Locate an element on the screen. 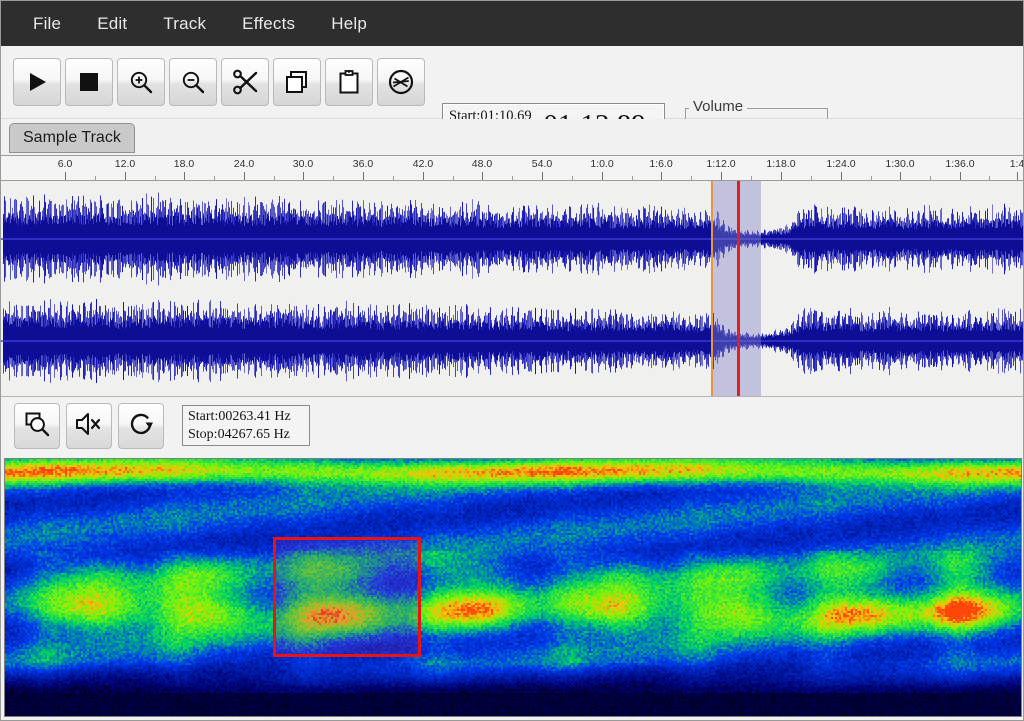  zoom-in-icon is located at coordinates (141, 82).